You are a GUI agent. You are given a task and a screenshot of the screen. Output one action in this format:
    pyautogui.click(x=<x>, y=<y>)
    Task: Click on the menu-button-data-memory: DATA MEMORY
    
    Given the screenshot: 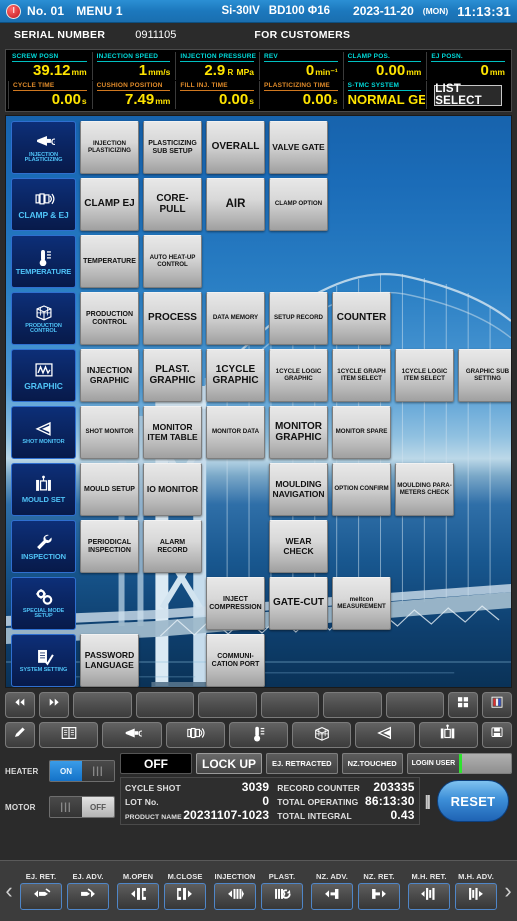 What is the action you would take?
    pyautogui.click(x=235, y=318)
    